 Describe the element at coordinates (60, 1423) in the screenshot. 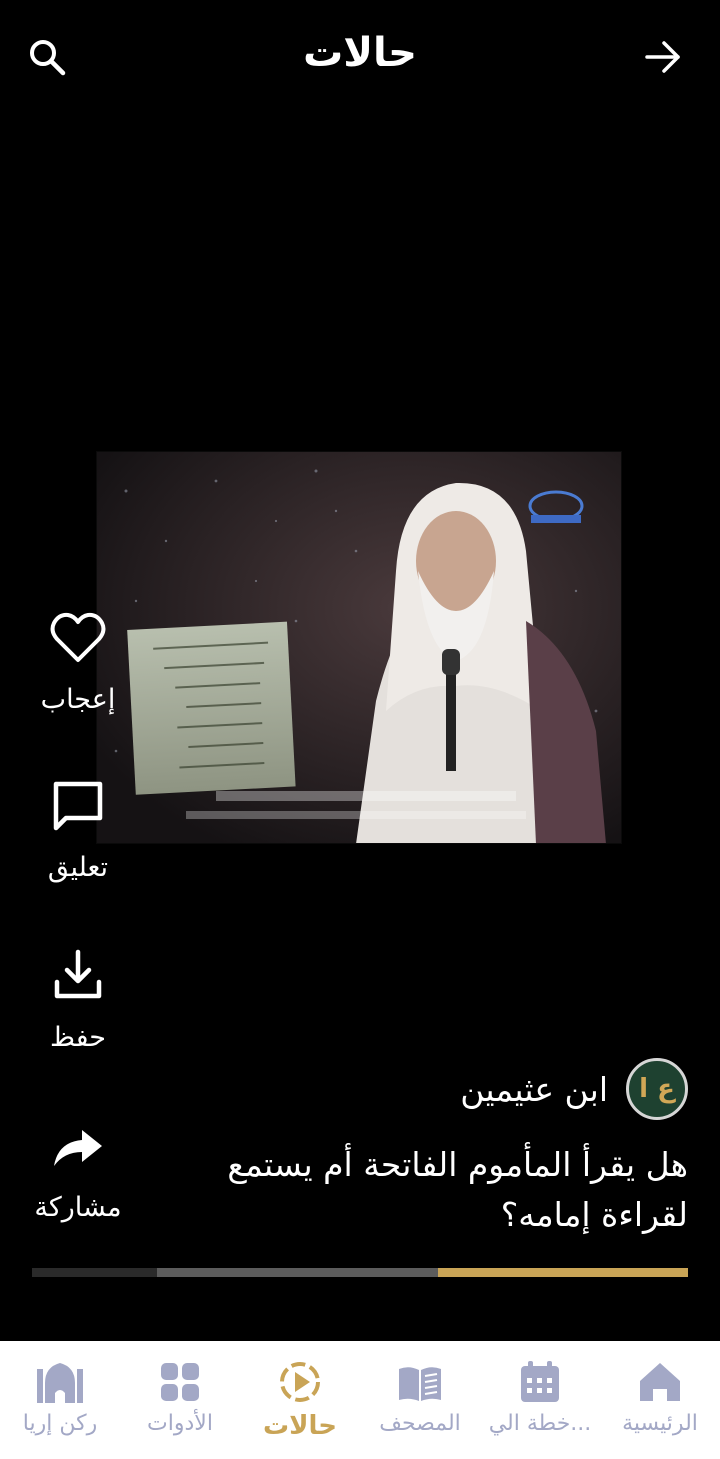

I see `nav-label: ركن إريا` at that location.